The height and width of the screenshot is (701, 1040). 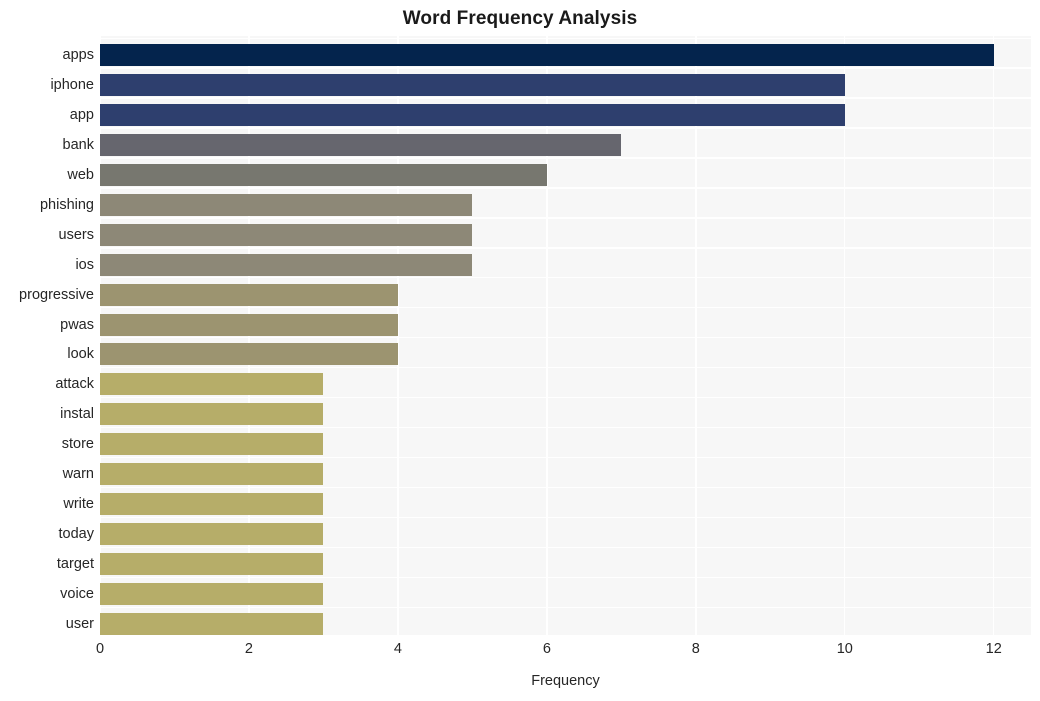 What do you see at coordinates (563, 650) in the screenshot?
I see `x-axis-tick-labels: 0 2 4 6 8 10 12` at bounding box center [563, 650].